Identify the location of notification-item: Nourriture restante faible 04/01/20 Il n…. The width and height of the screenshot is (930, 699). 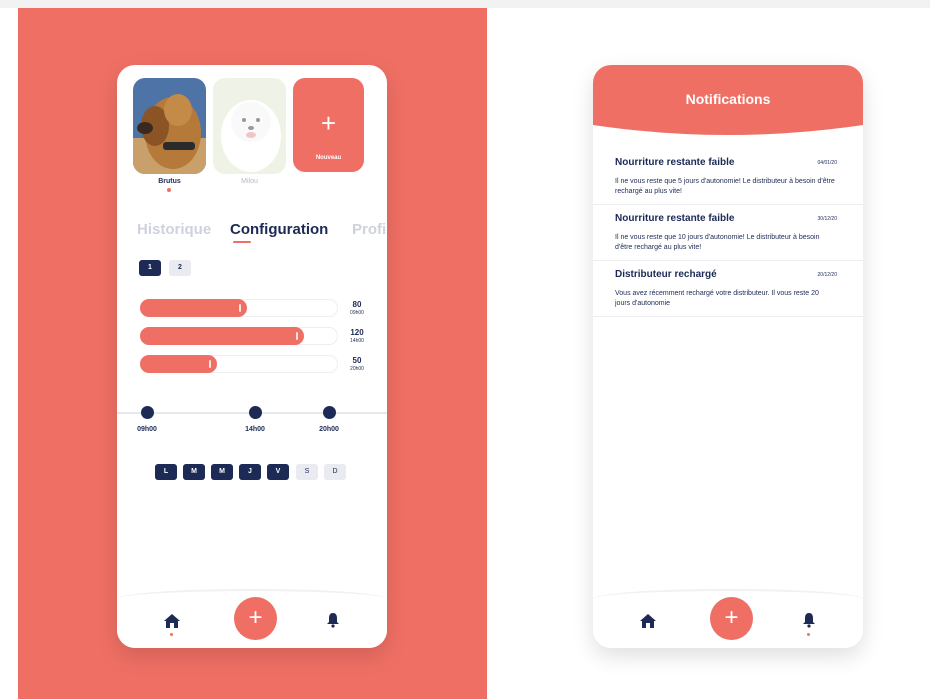
(728, 181).